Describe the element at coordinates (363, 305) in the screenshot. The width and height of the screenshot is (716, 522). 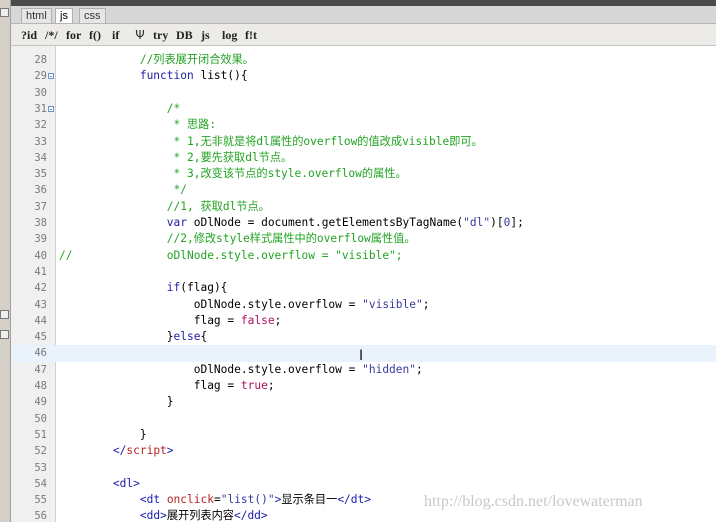
I see `code-line: 43 oDlNode.style.overflow = "visible";` at that location.